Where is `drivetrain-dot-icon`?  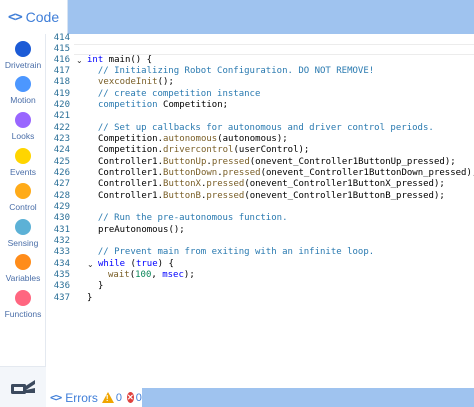
drivetrain-dot-icon is located at coordinates (23, 49).